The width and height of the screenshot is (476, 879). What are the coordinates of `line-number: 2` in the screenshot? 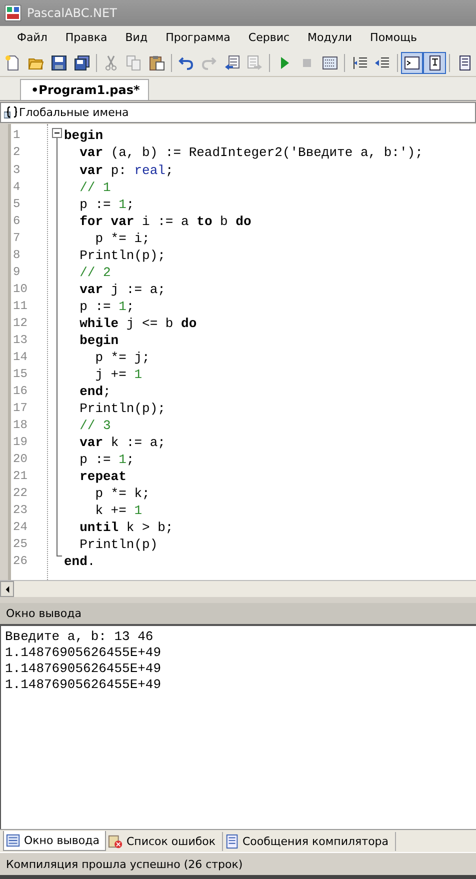 It's located at (17, 153).